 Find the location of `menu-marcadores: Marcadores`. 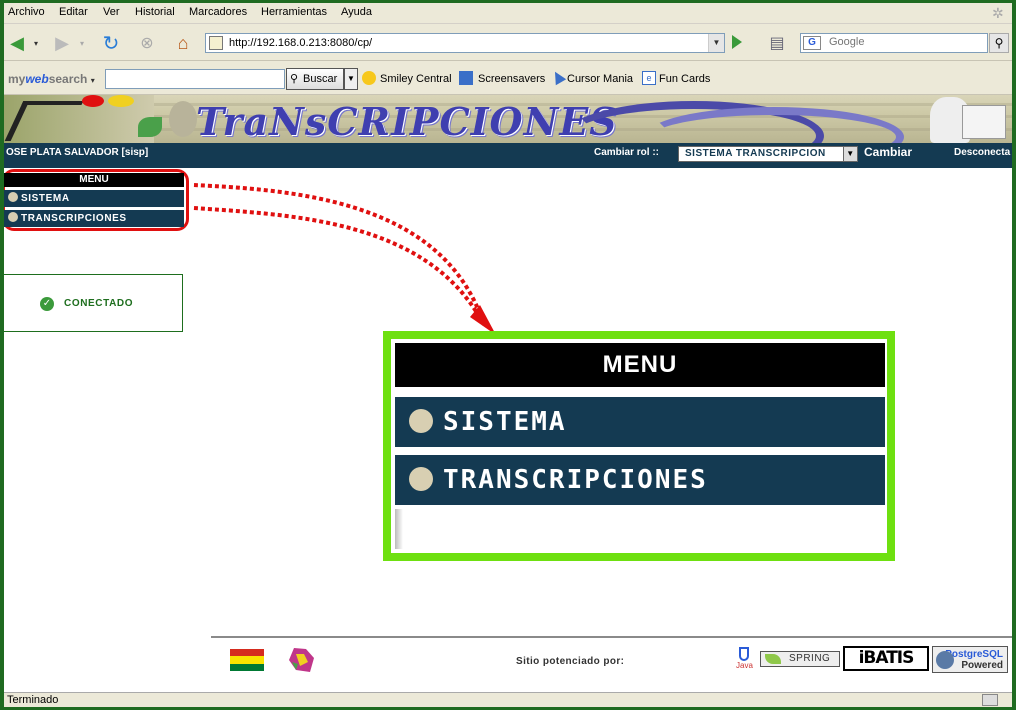

menu-marcadores: Marcadores is located at coordinates (218, 12).